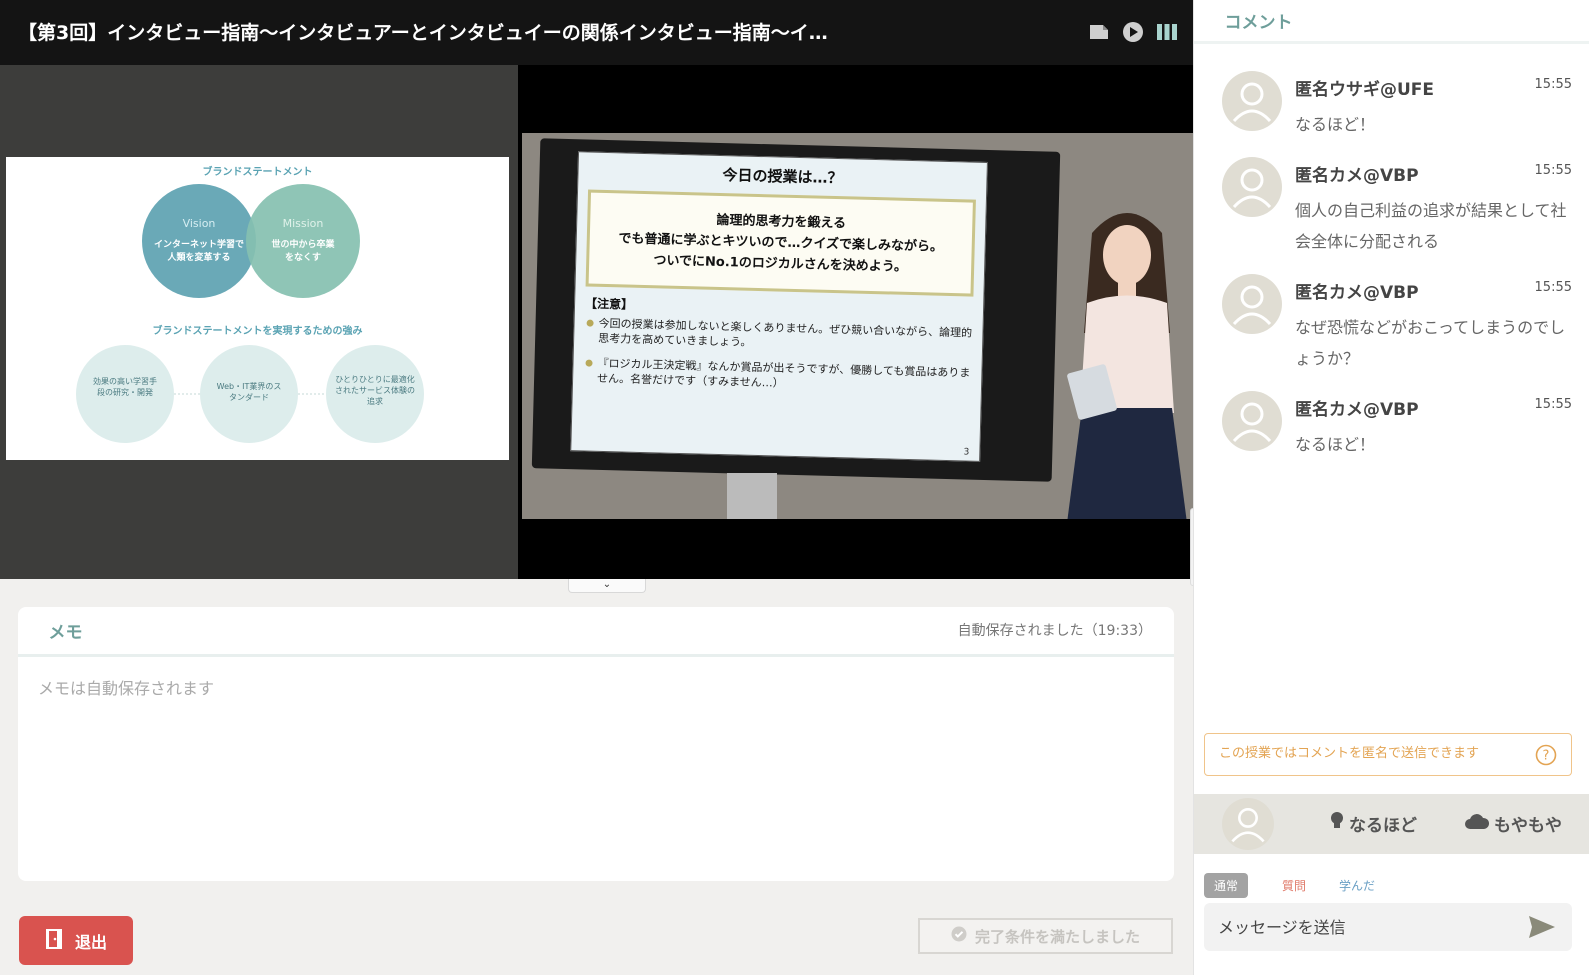 The height and width of the screenshot is (975, 1589). Describe the element at coordinates (1349, 753) in the screenshot. I see `anonymous-notice-text: この授業ではコメントを匿名で送信できます` at that location.